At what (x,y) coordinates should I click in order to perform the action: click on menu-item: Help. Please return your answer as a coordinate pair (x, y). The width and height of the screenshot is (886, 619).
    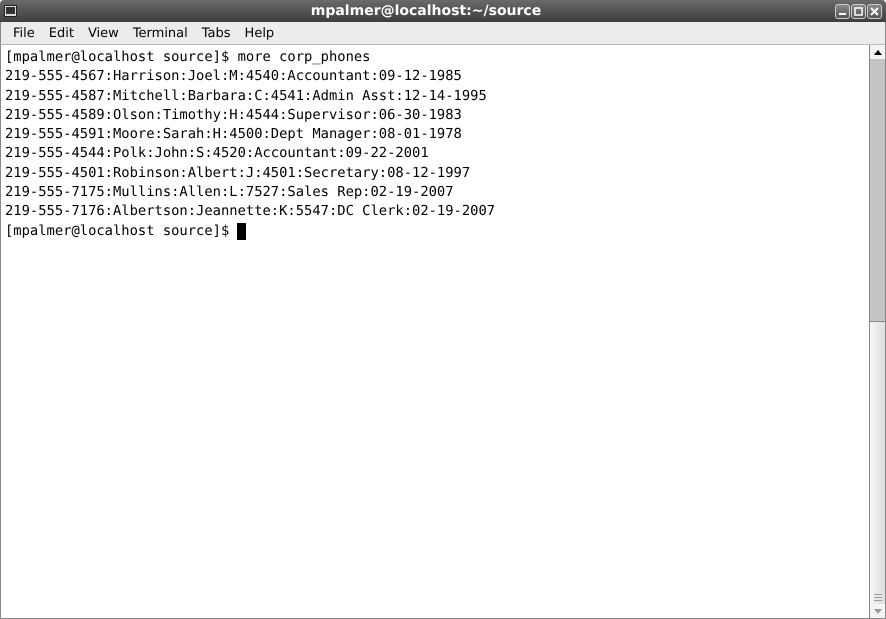
    Looking at the image, I should click on (259, 33).